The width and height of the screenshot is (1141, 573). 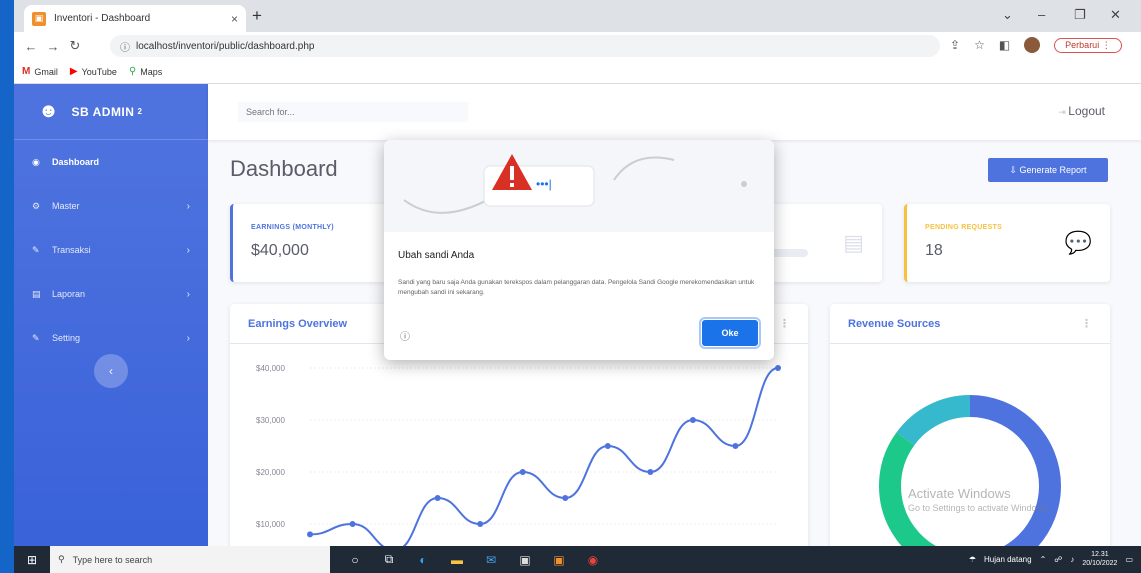 I want to click on cortana-icon: ○, so click(x=355, y=560).